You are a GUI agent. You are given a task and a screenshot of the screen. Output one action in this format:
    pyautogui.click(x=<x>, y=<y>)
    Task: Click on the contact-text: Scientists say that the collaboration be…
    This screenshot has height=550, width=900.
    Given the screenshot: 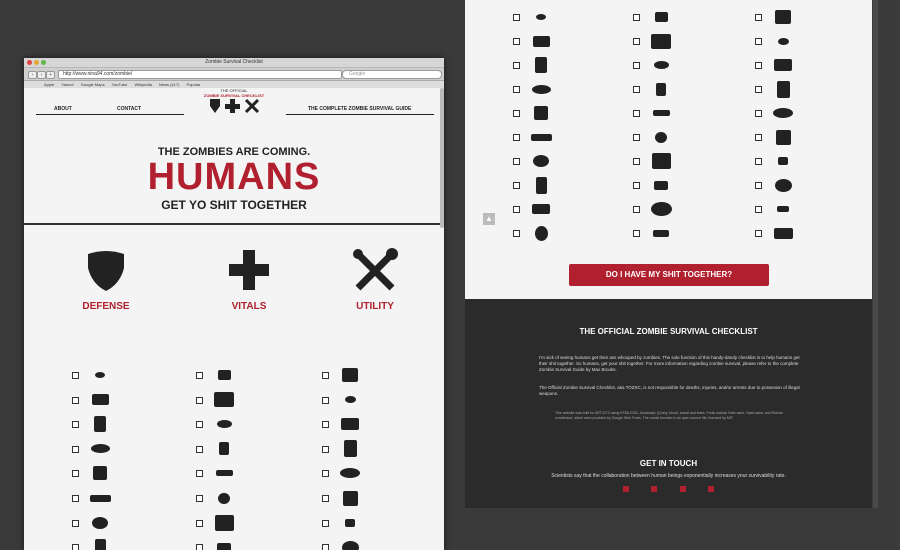 What is the action you would take?
    pyautogui.click(x=668, y=476)
    